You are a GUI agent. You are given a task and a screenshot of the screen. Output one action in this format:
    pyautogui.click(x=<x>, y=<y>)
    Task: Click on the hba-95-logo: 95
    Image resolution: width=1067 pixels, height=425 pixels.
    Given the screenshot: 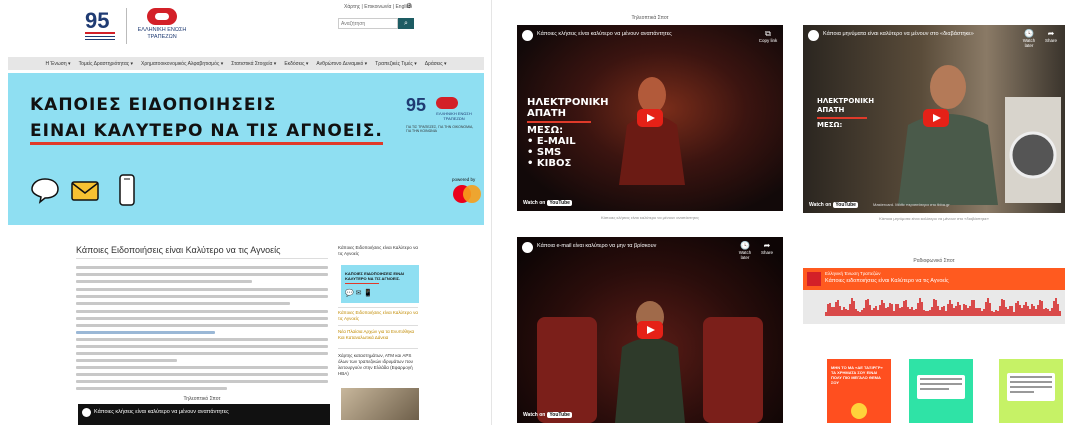 What is the action you would take?
    pyautogui.click(x=101, y=25)
    